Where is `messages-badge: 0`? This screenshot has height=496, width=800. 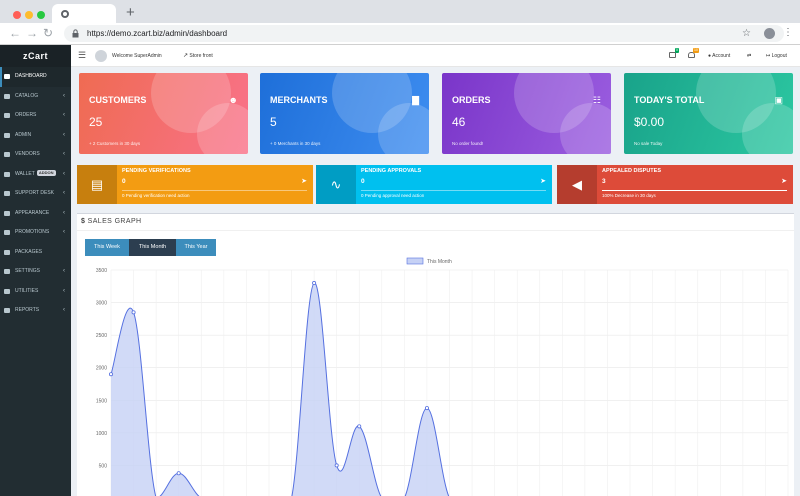
messages-badge: 0 is located at coordinates (677, 50).